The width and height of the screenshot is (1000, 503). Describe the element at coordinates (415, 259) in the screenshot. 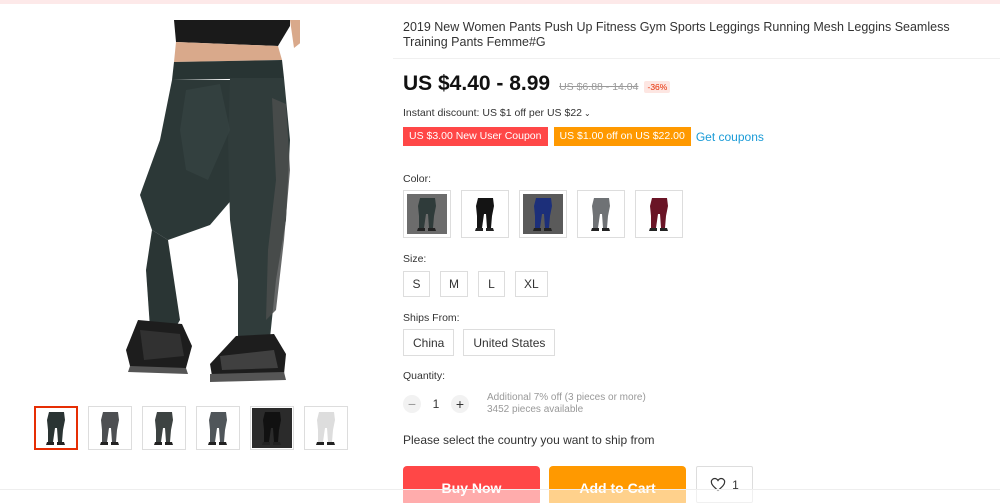

I see `size-label: Size:` at that location.